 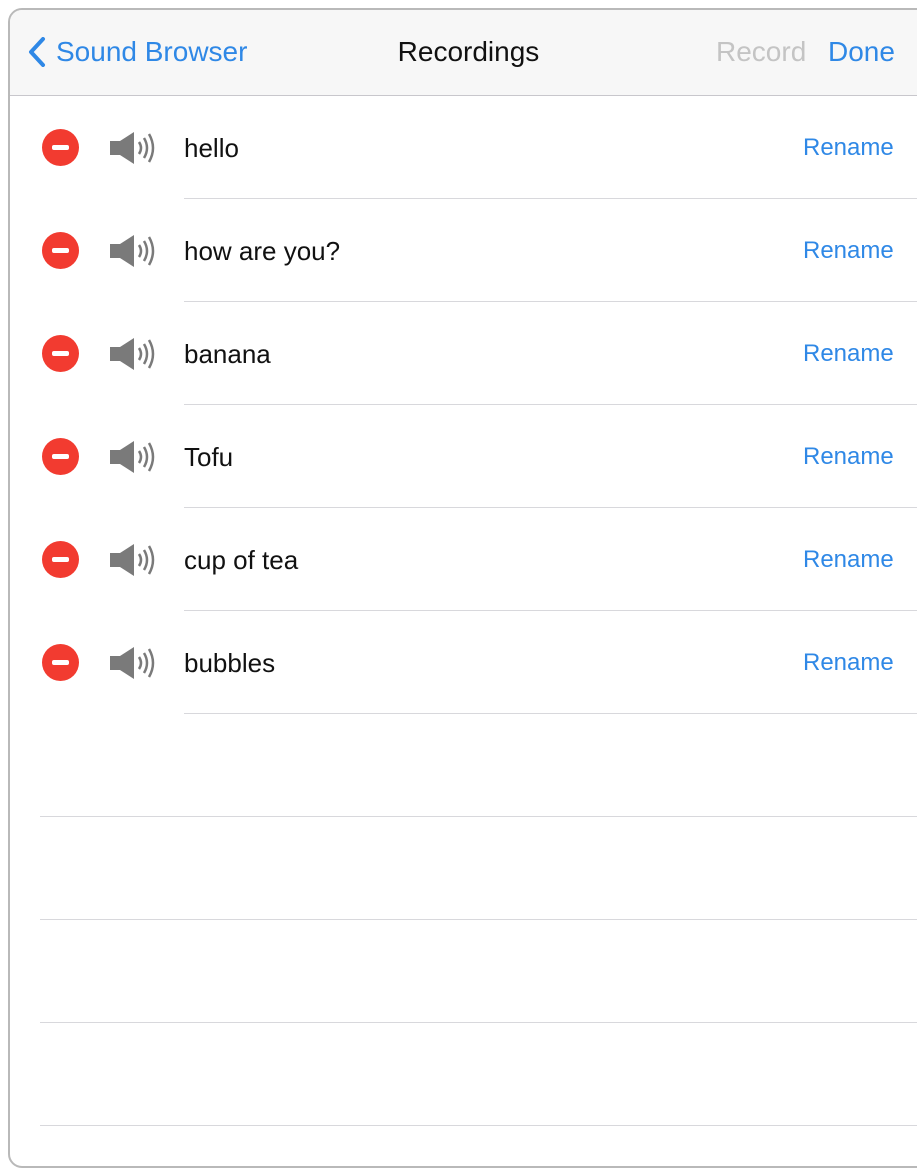 I want to click on recording-name: how are you?, so click(x=262, y=251).